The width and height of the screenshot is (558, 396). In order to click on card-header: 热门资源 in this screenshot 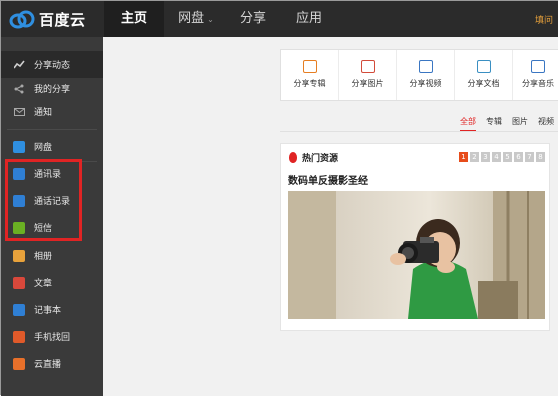, I will do `click(313, 157)`.